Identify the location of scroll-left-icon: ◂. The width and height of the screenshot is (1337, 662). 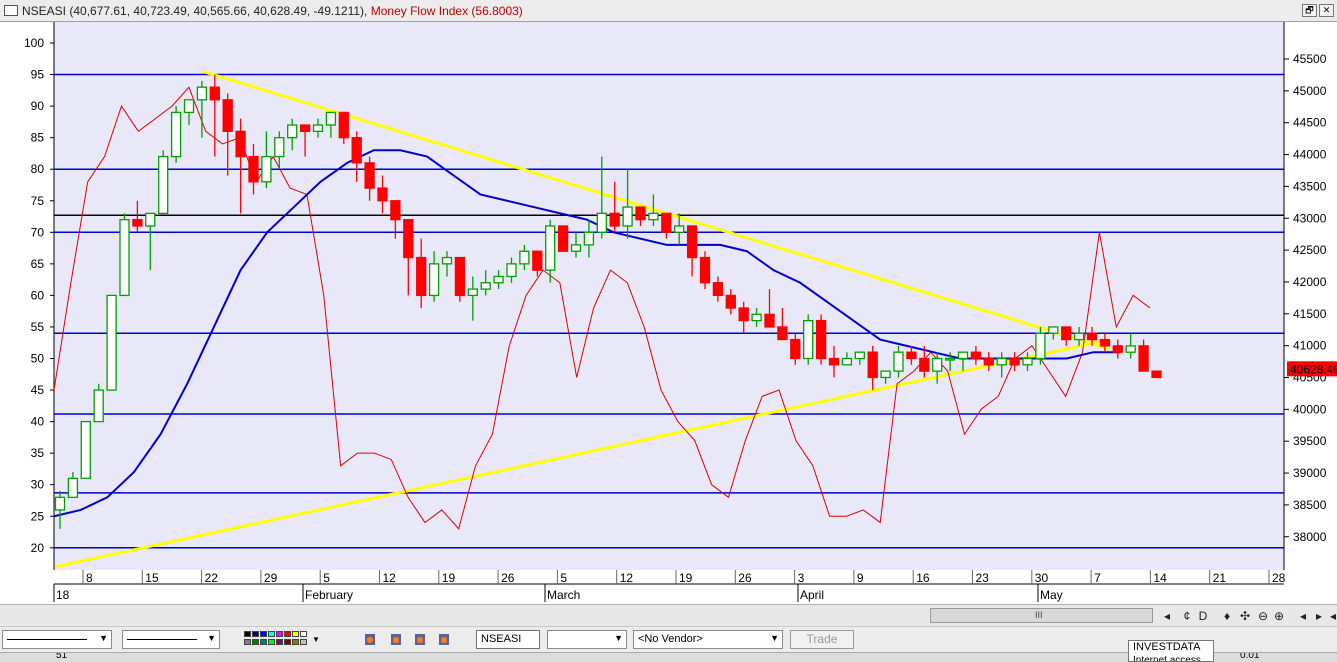
(1167, 616).